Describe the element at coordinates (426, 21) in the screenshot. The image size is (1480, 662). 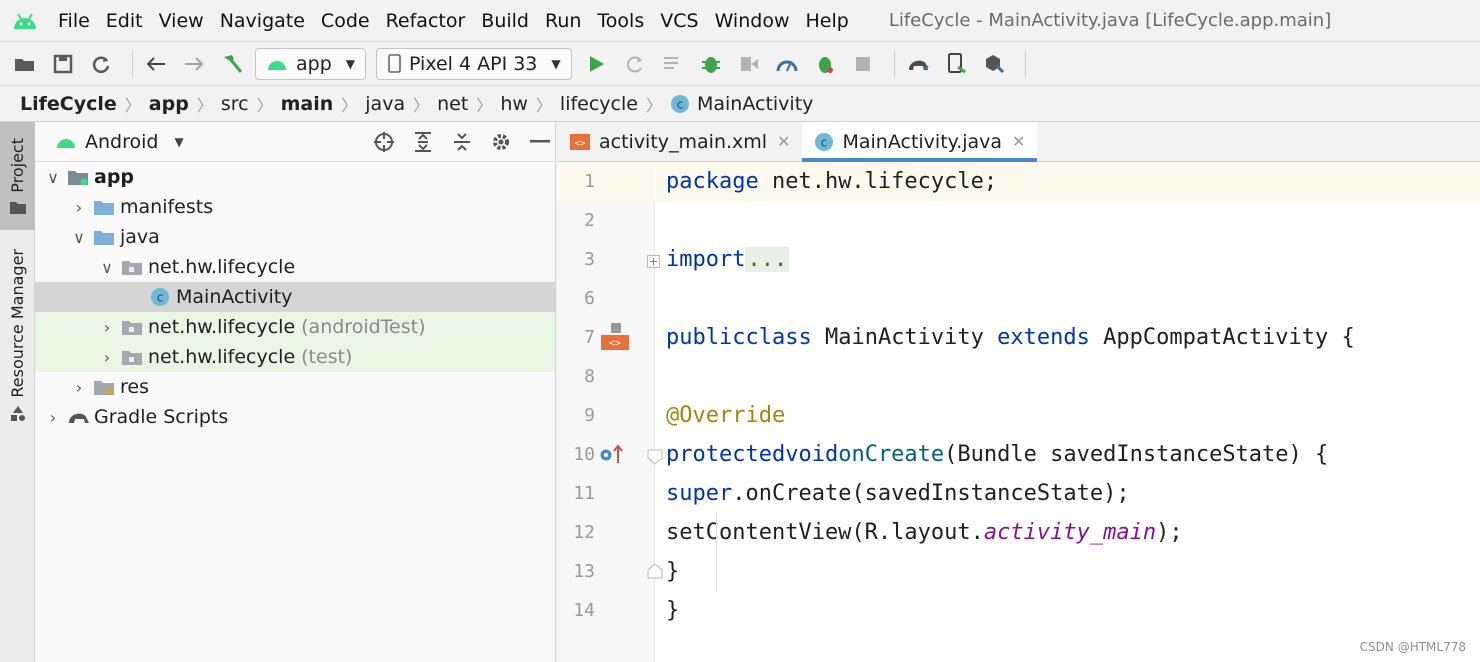
I see `menu-refactor: Refactor` at that location.